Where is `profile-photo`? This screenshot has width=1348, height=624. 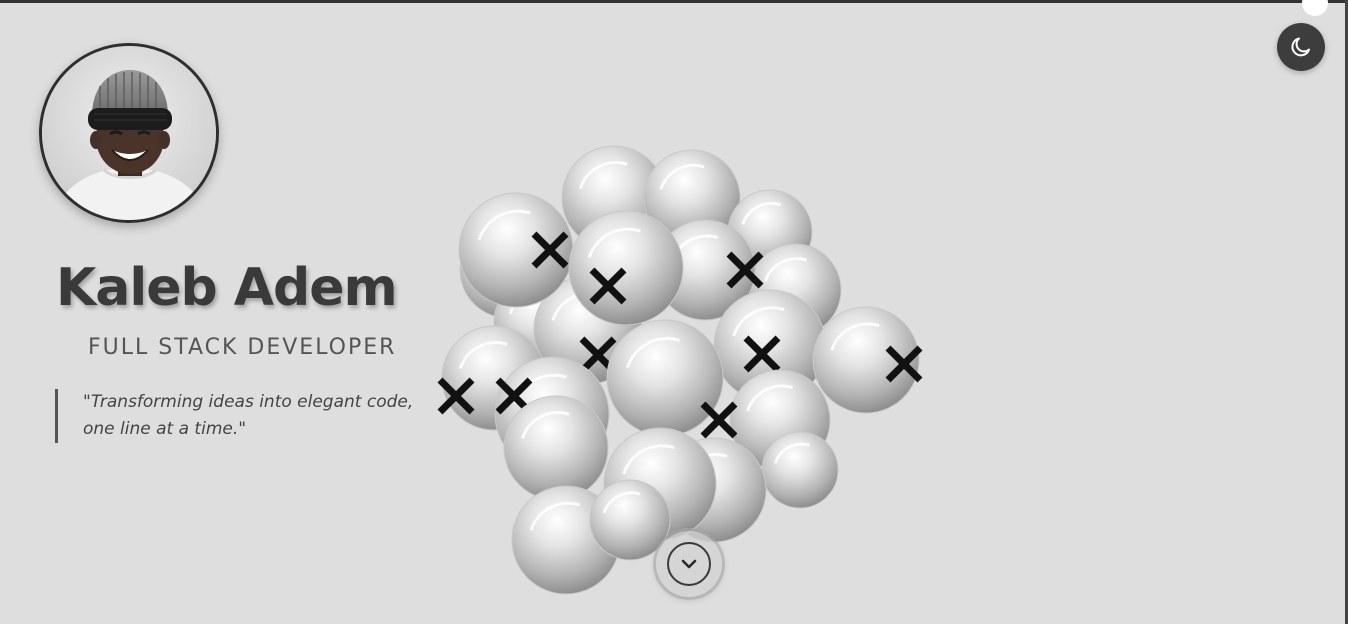 profile-photo is located at coordinates (129, 133).